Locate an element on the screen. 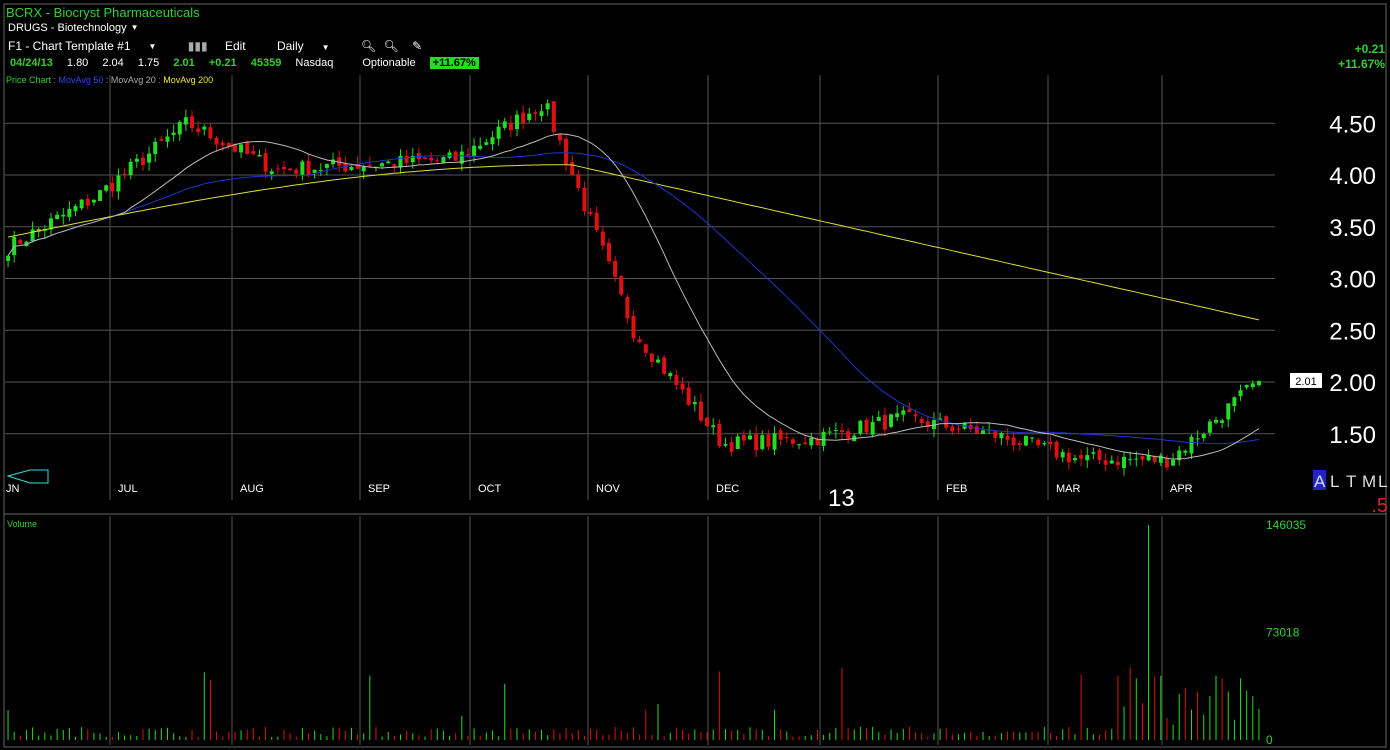 Image resolution: width=1390 pixels, height=750 pixels. quote-close: 2.01 is located at coordinates (184, 63).